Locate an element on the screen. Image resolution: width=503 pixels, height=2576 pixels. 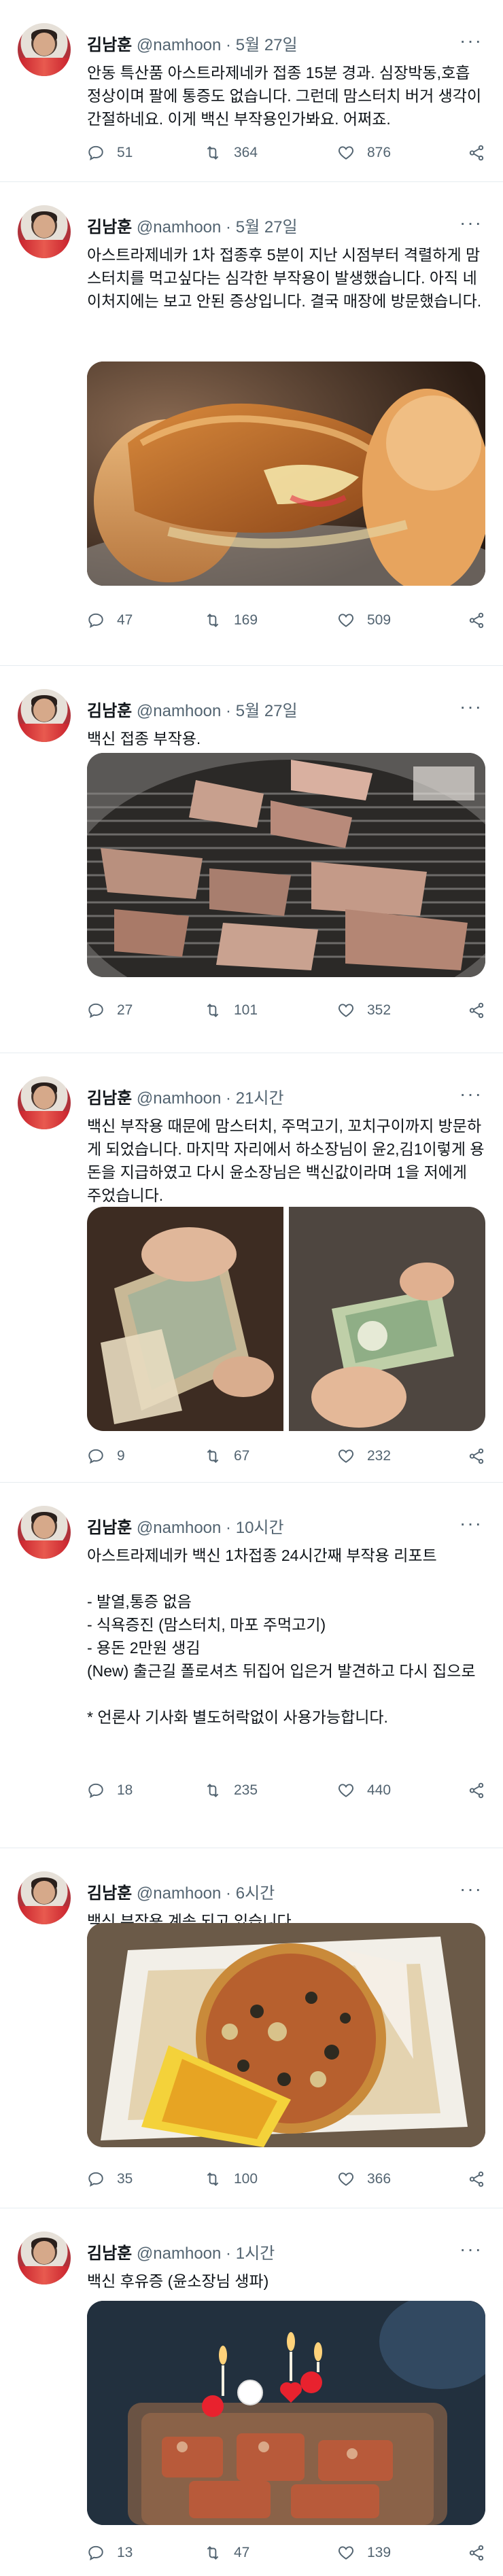
action-bar: 35 100 366 is located at coordinates (286, 2182).